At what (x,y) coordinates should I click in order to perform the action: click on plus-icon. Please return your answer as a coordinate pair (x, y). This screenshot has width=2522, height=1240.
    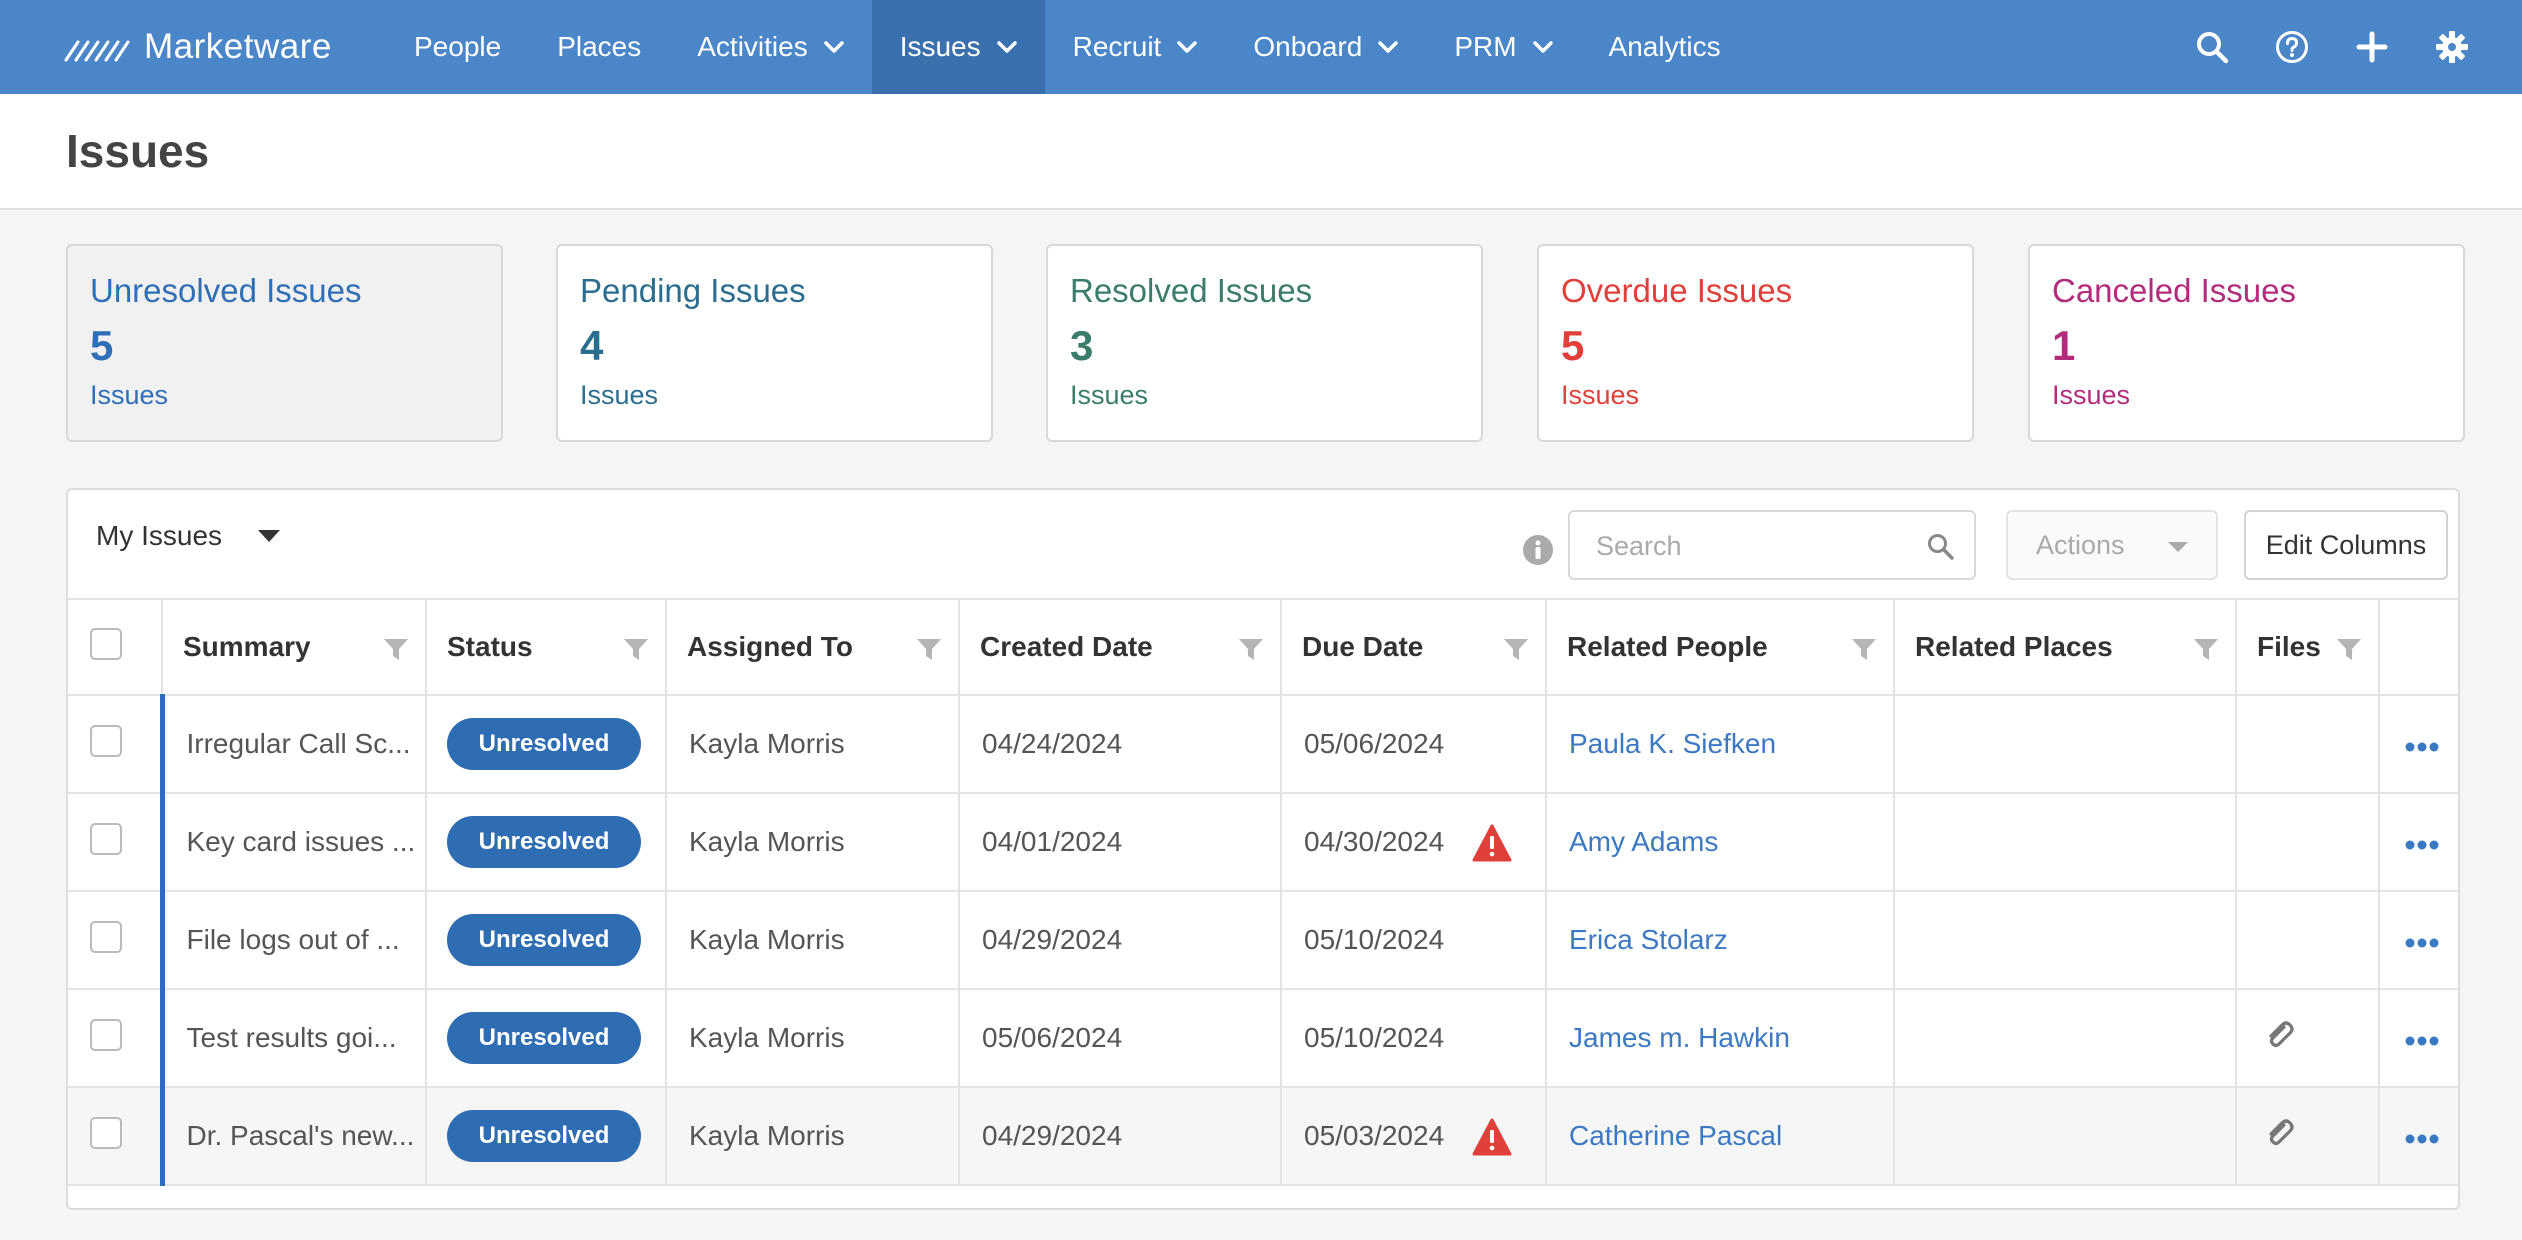
    Looking at the image, I should click on (2372, 47).